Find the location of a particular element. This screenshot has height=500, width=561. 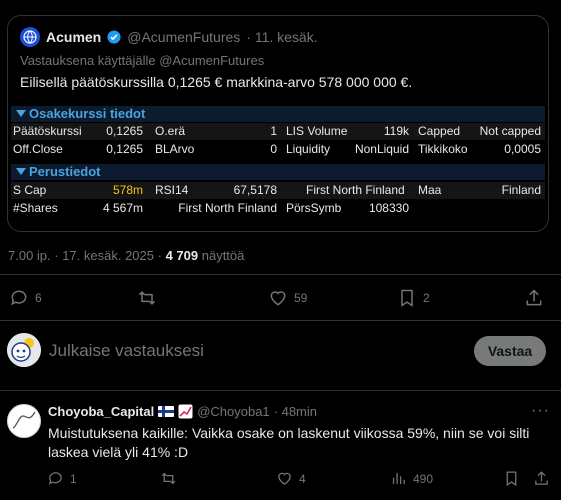

views-label: näyttöä is located at coordinates (223, 255).